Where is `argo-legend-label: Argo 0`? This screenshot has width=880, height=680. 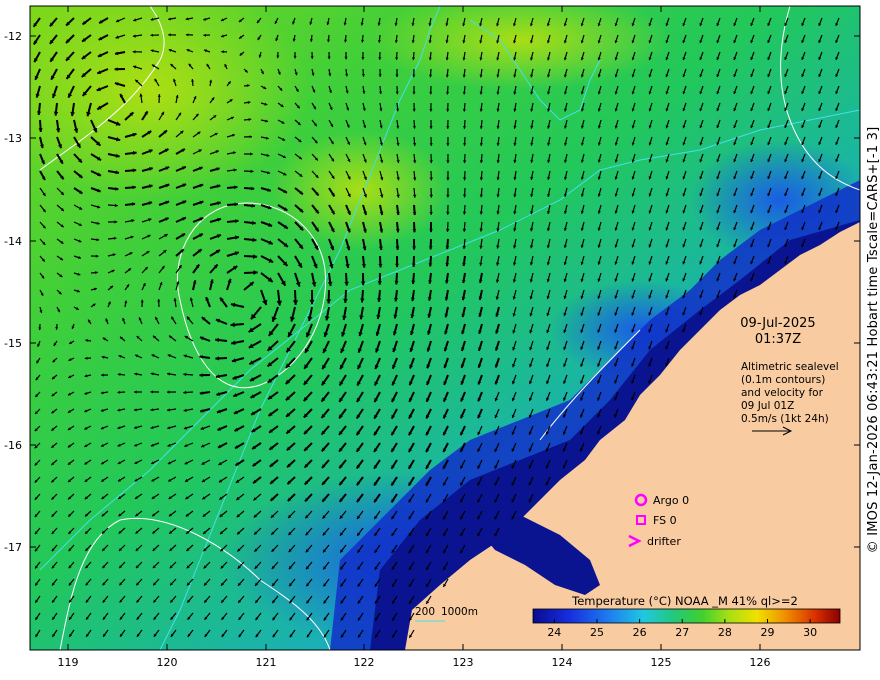
argo-legend-label: Argo 0 is located at coordinates (671, 500).